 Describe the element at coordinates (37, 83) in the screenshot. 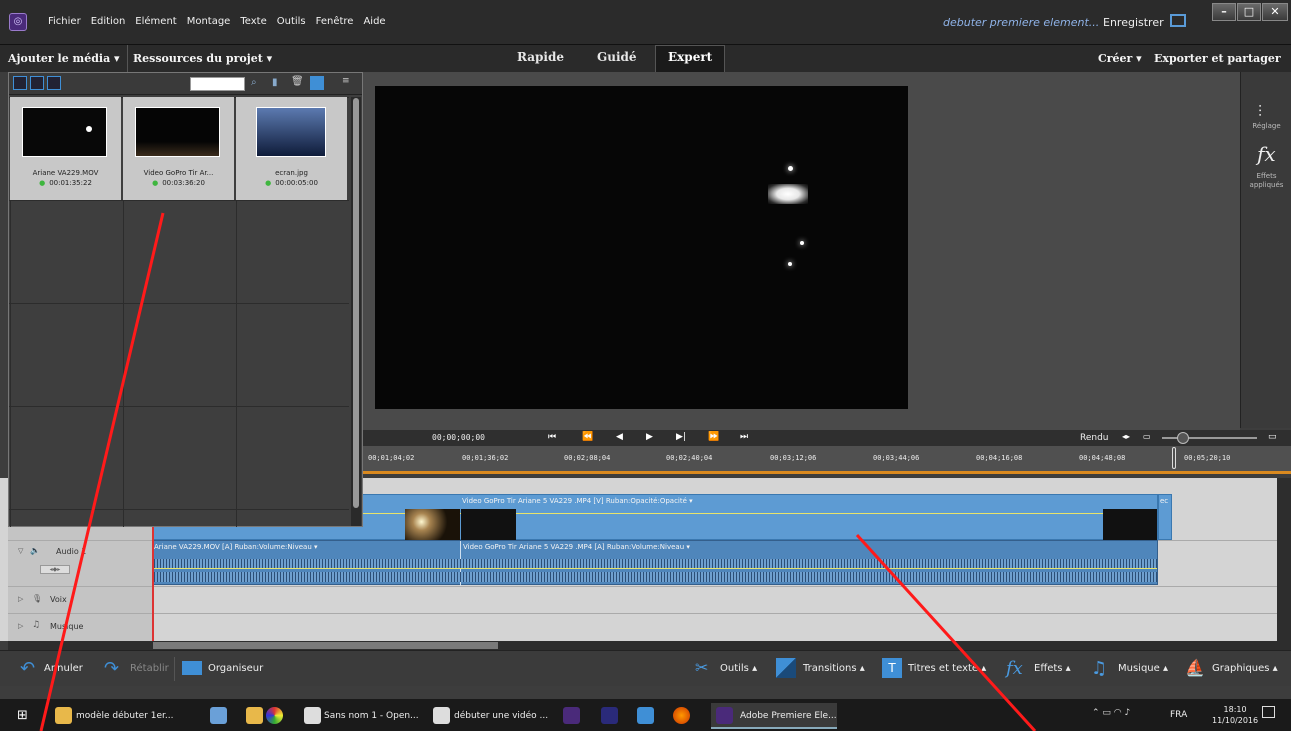

I see `image-icon` at that location.